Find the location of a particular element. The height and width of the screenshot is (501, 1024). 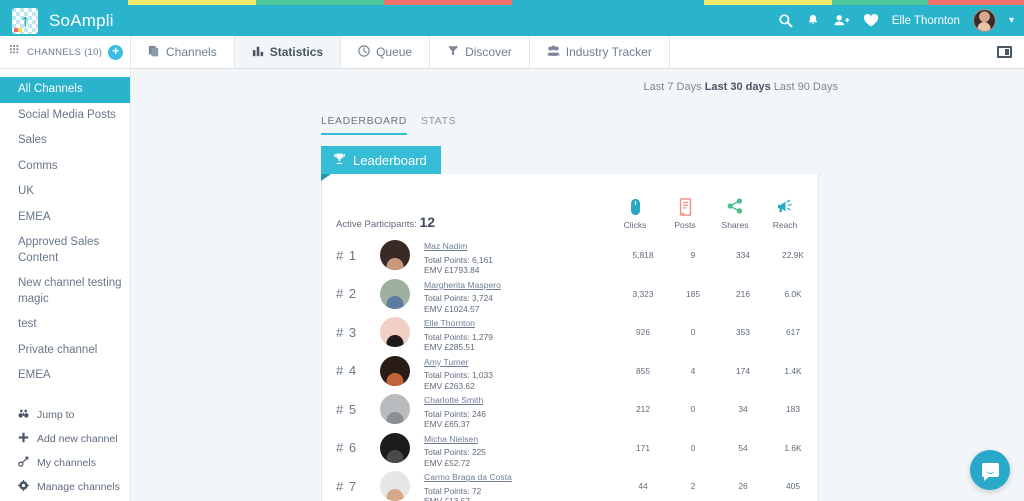

sidebar-item-private-channel: Private channel is located at coordinates (65, 351).